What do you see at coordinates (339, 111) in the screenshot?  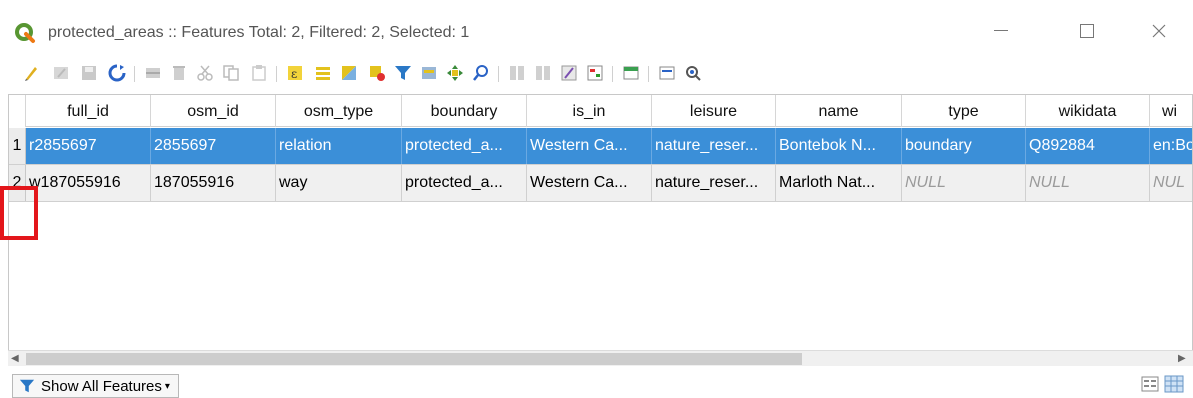 I see `column-header-osm-type: osm_type` at bounding box center [339, 111].